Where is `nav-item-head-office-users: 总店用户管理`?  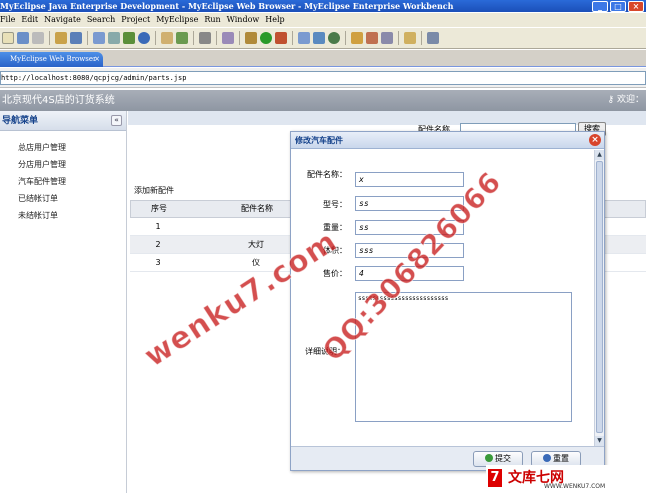 nav-item-head-office-users: 总店用户管理 is located at coordinates (72, 147).